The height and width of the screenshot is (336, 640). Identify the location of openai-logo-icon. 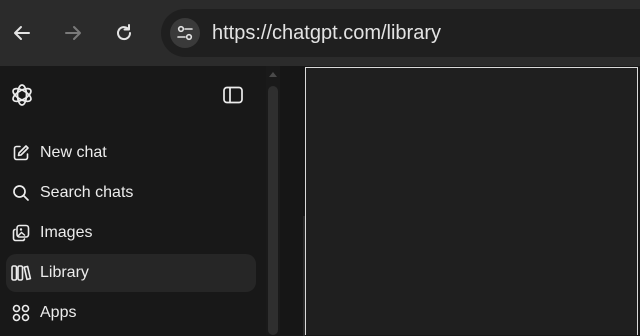
(22, 95).